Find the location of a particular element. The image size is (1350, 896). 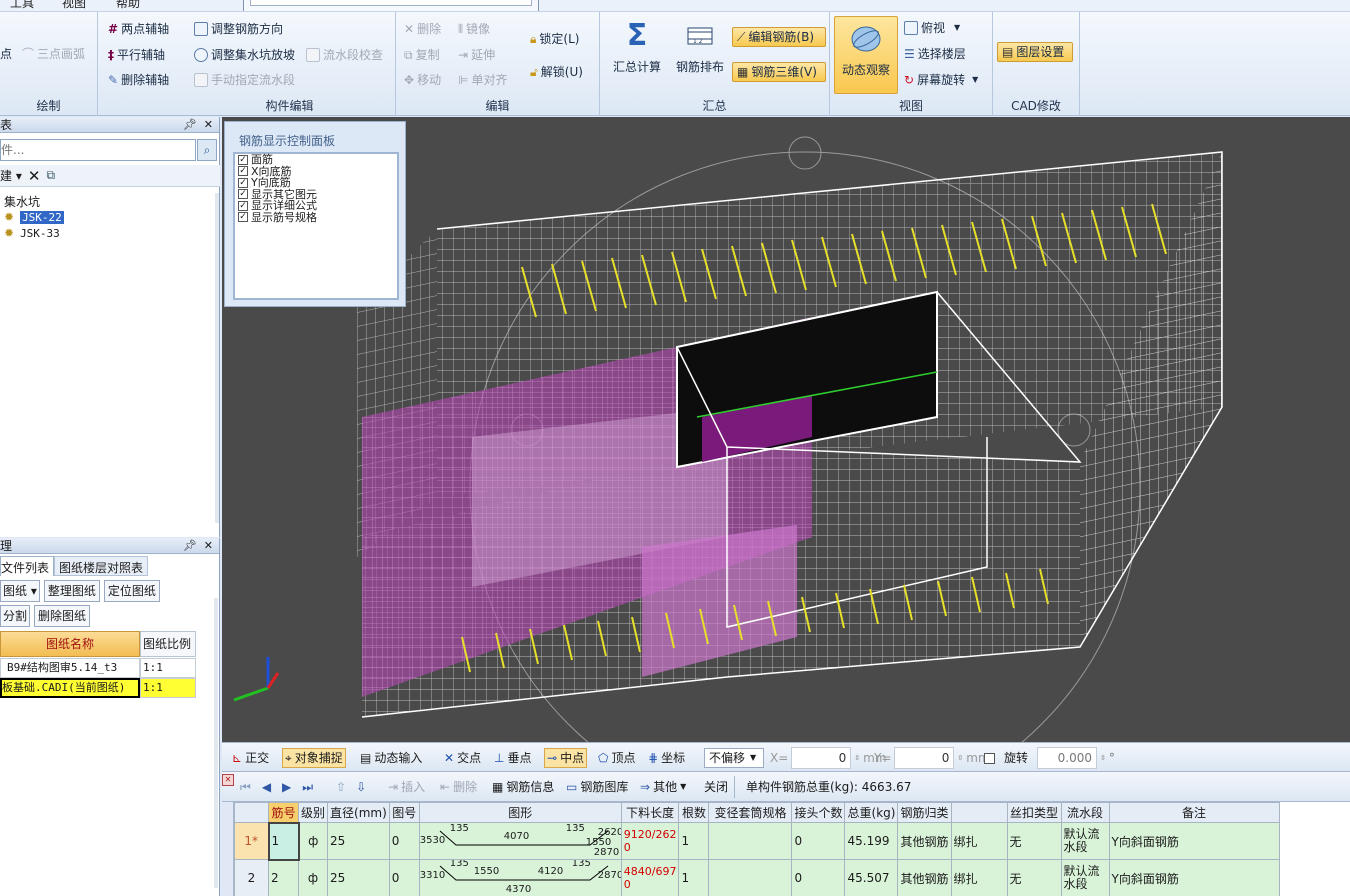

point-button: 点 is located at coordinates (6, 54).